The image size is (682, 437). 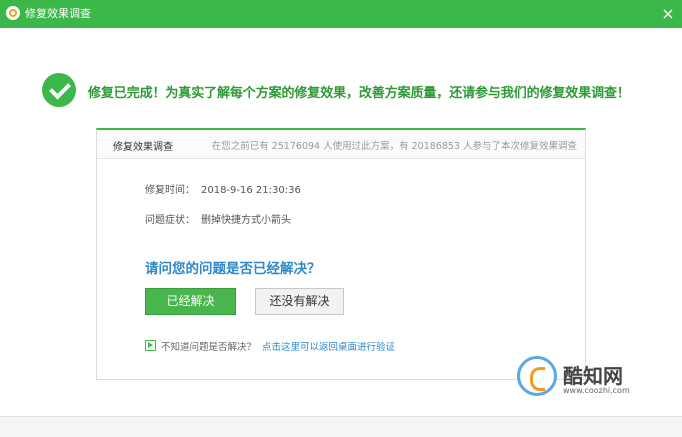 I want to click on repair-time-row: 修复时间： 2018-9-16 21:30:36, so click(x=223, y=188).